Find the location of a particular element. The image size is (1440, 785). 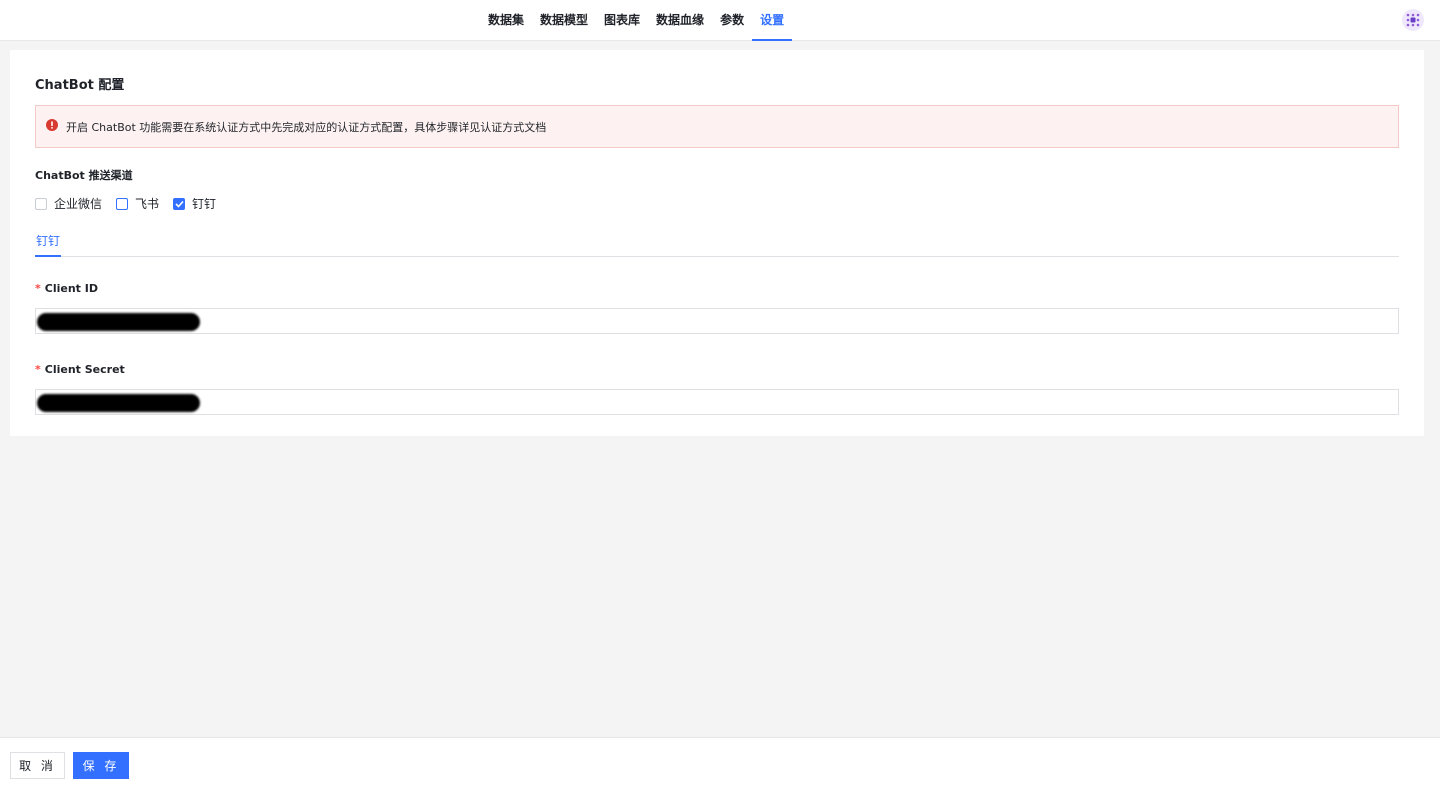

nav-item-parameters: 参数 is located at coordinates (732, 20).